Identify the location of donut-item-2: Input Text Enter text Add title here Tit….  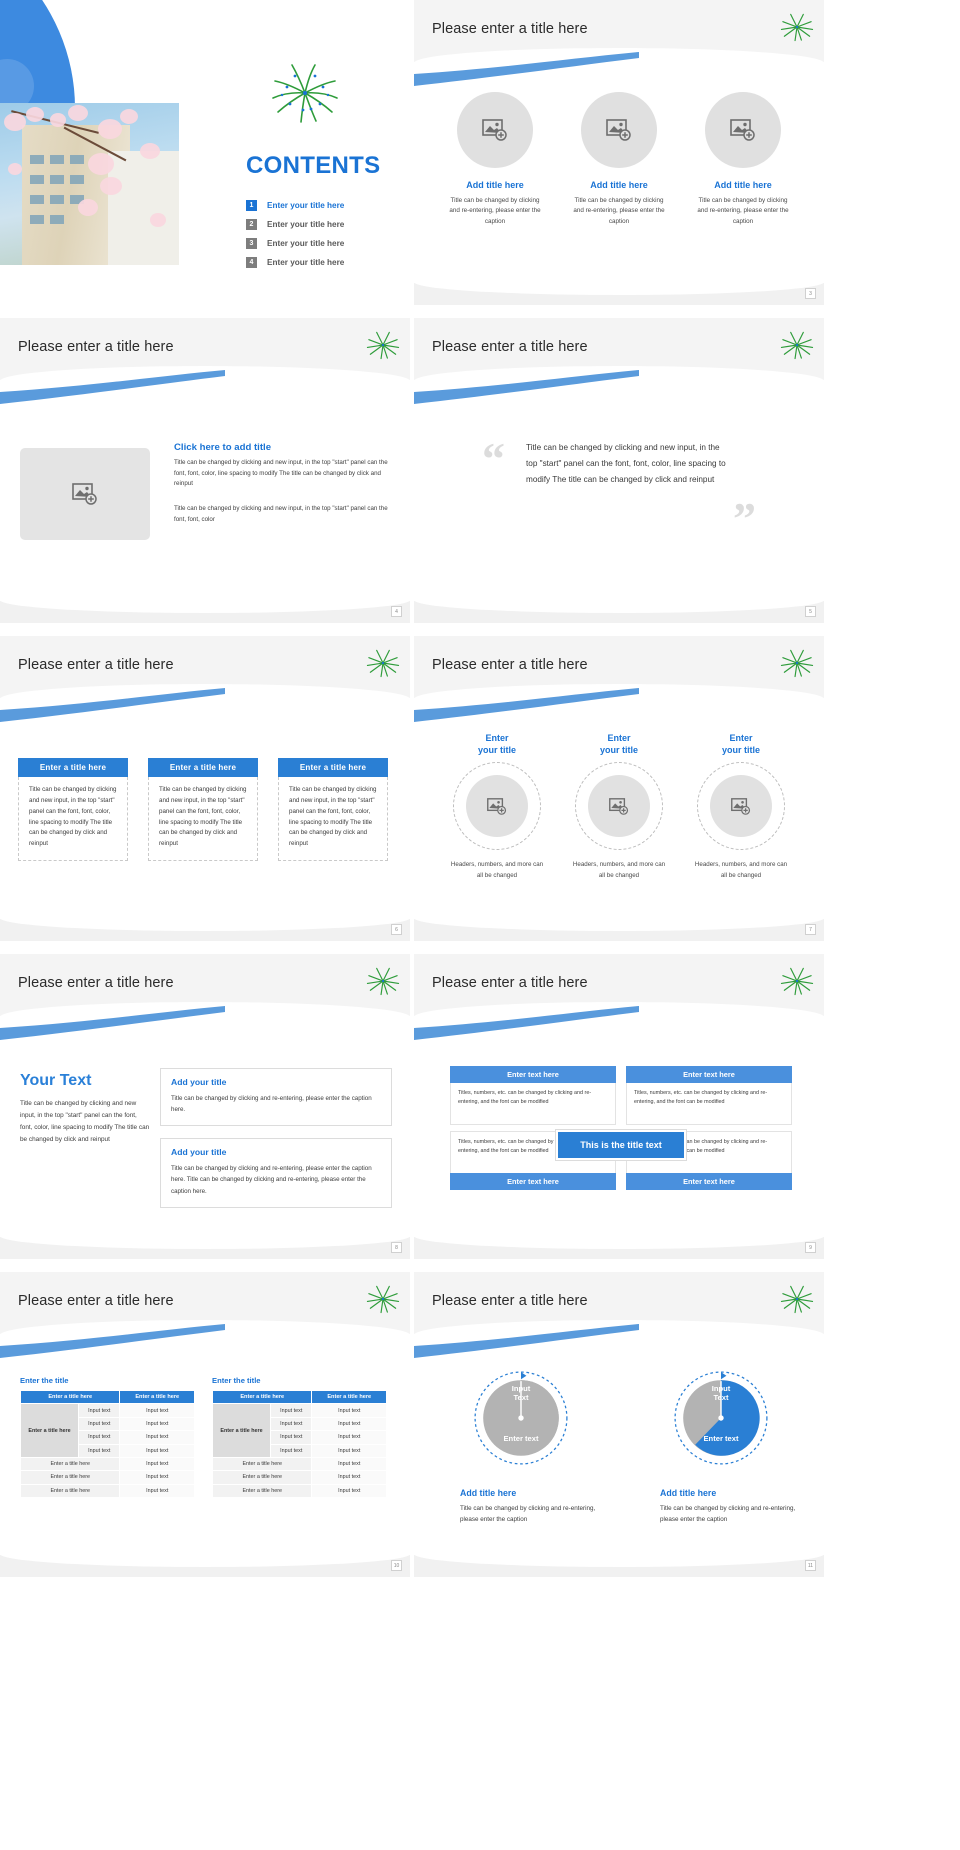
(721, 1444).